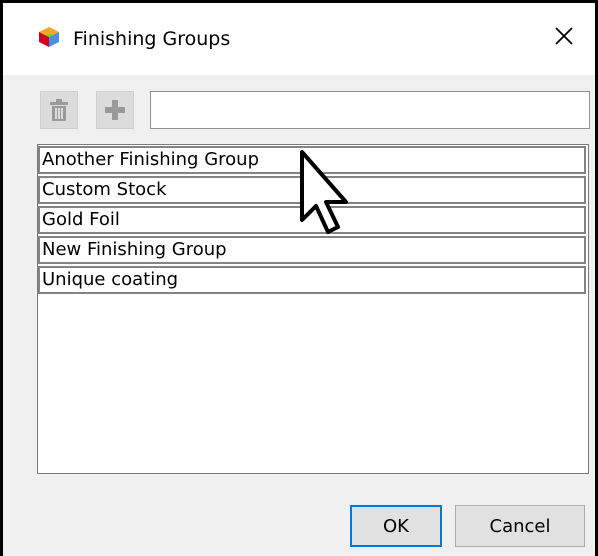 The width and height of the screenshot is (598, 556). I want to click on trash-icon, so click(59, 110).